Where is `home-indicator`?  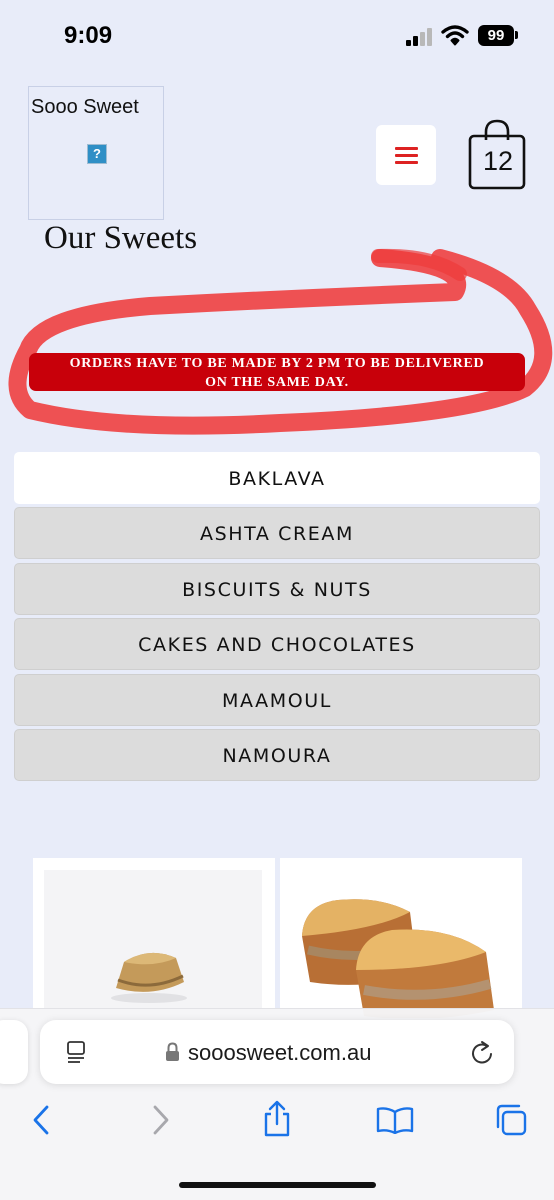
home-indicator is located at coordinates (277, 1185).